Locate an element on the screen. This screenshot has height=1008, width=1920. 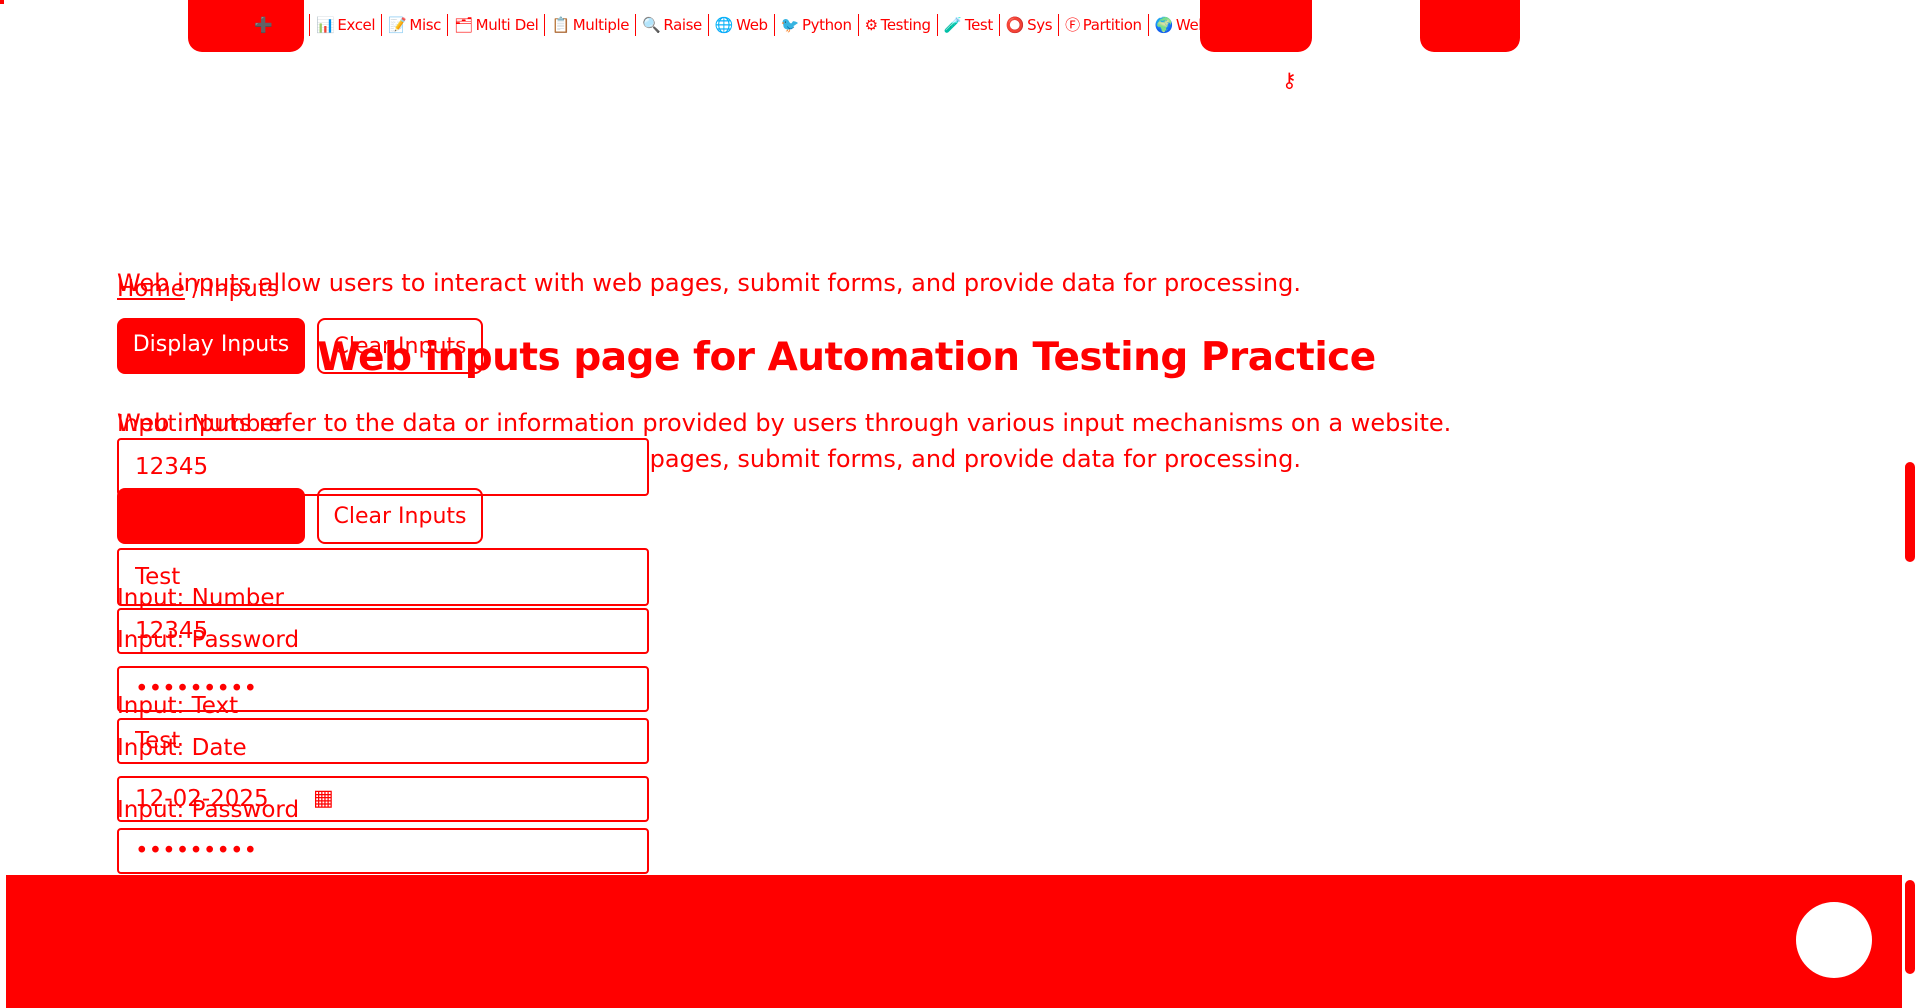
nav-item: 🐦 Python is located at coordinates (815, 25).